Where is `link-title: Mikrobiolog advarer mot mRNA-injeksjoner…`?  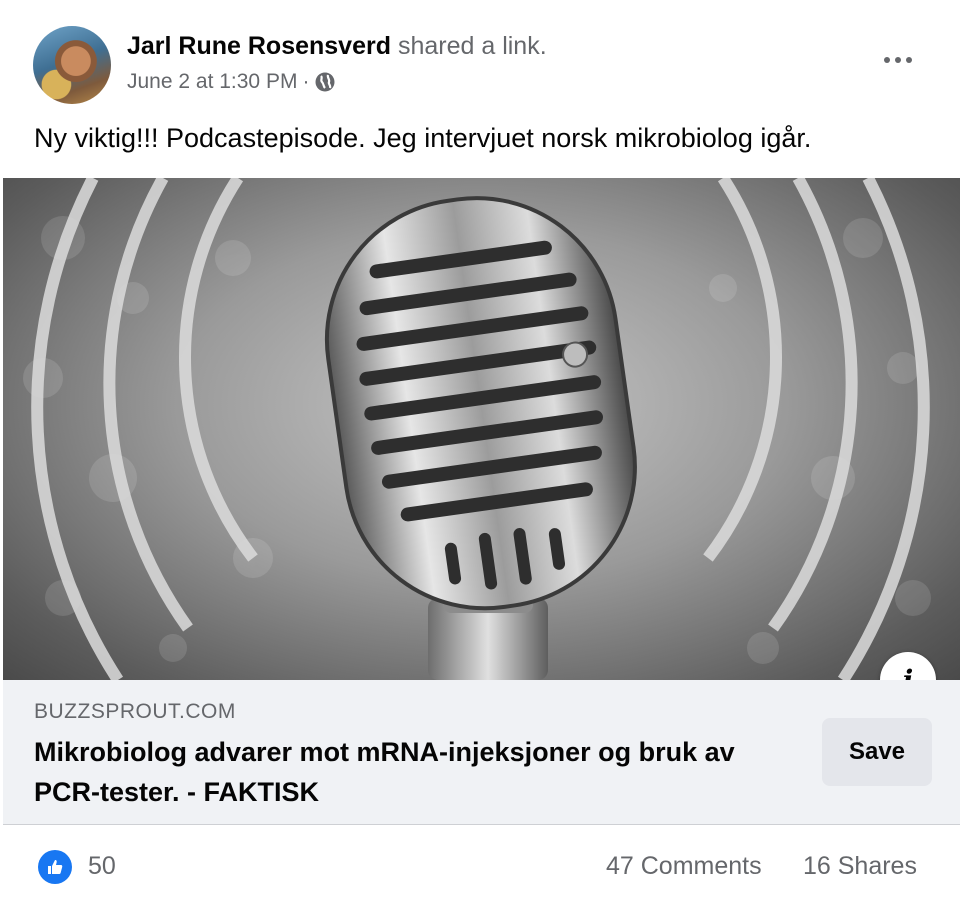
link-title: Mikrobiolog advarer mot mRNA-injeksjoner… is located at coordinates (404, 772).